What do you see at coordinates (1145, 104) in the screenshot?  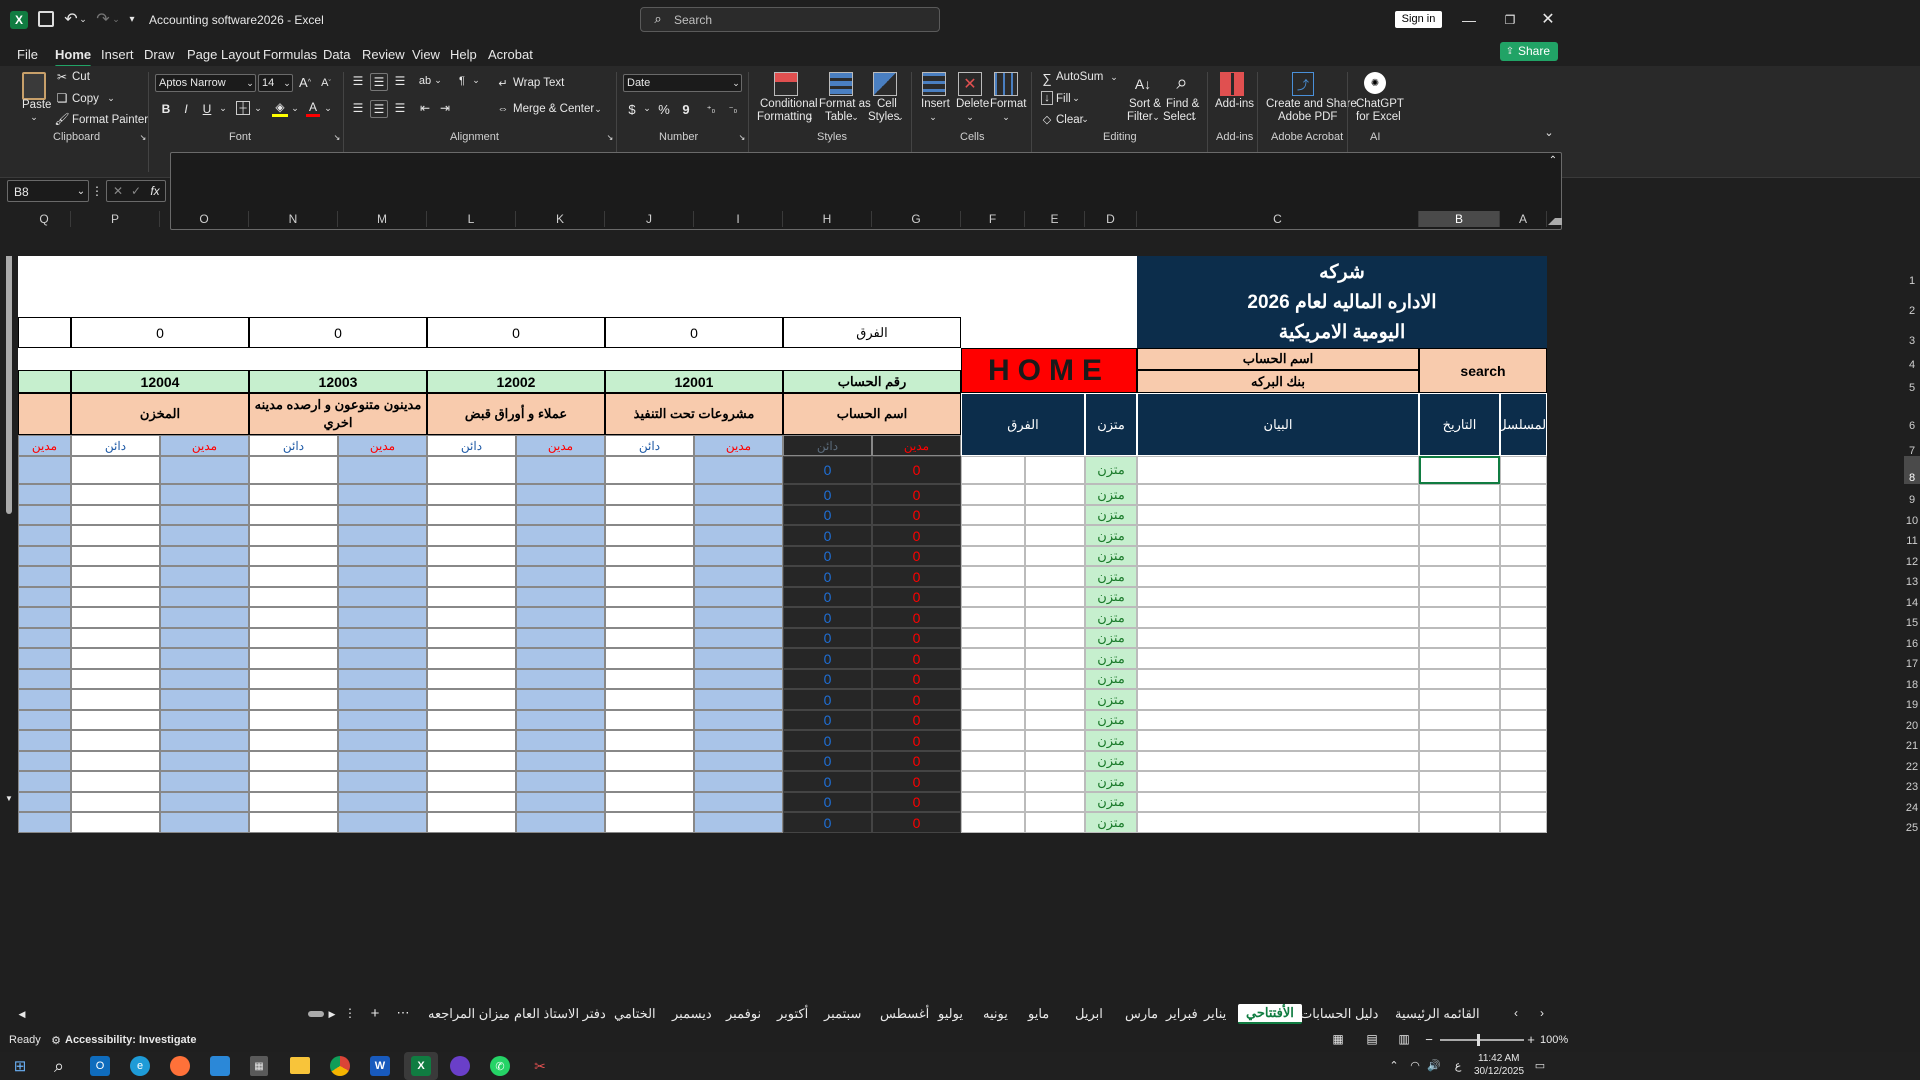 I see `sort-filter-button: Sort &` at bounding box center [1145, 104].